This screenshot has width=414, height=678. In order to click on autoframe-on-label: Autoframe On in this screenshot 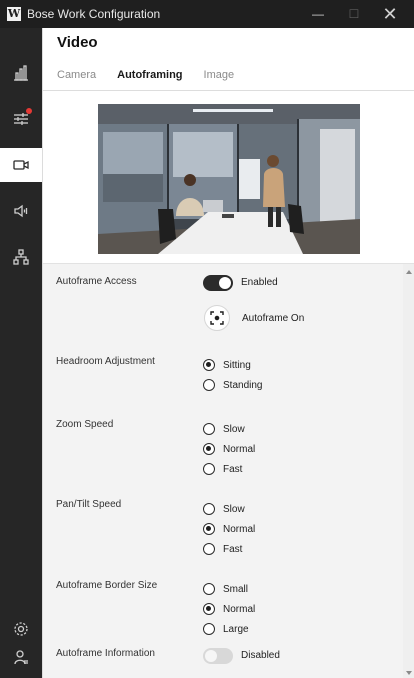, I will do `click(273, 318)`.